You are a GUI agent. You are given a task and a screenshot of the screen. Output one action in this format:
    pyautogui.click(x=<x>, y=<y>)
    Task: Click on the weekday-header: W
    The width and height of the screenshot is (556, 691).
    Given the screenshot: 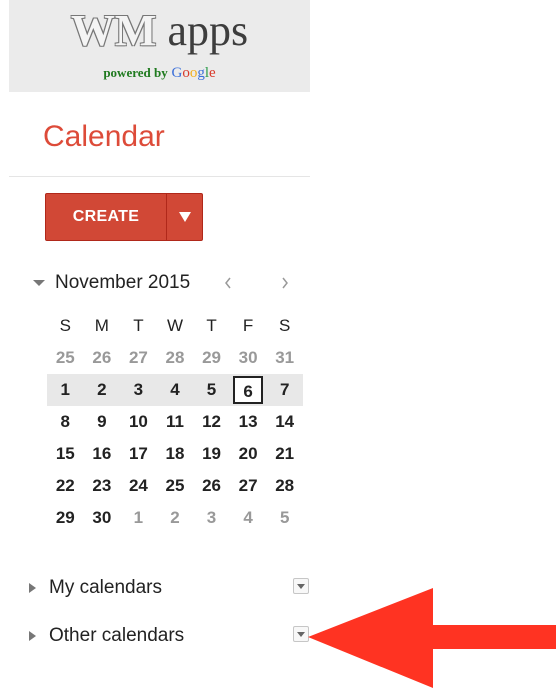 What is the action you would take?
    pyautogui.click(x=174, y=325)
    